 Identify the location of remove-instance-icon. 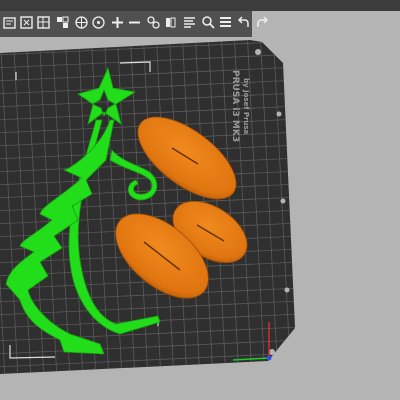
(134, 24).